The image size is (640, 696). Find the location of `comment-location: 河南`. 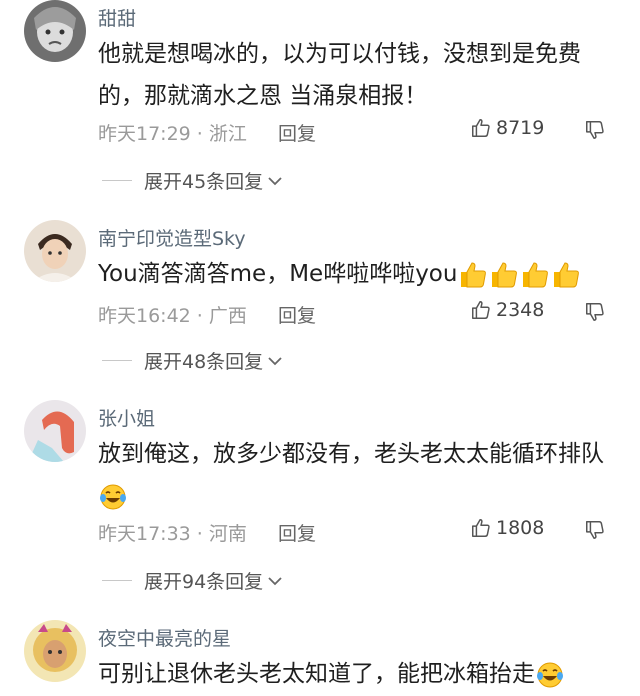

comment-location: 河南 is located at coordinates (227, 534).